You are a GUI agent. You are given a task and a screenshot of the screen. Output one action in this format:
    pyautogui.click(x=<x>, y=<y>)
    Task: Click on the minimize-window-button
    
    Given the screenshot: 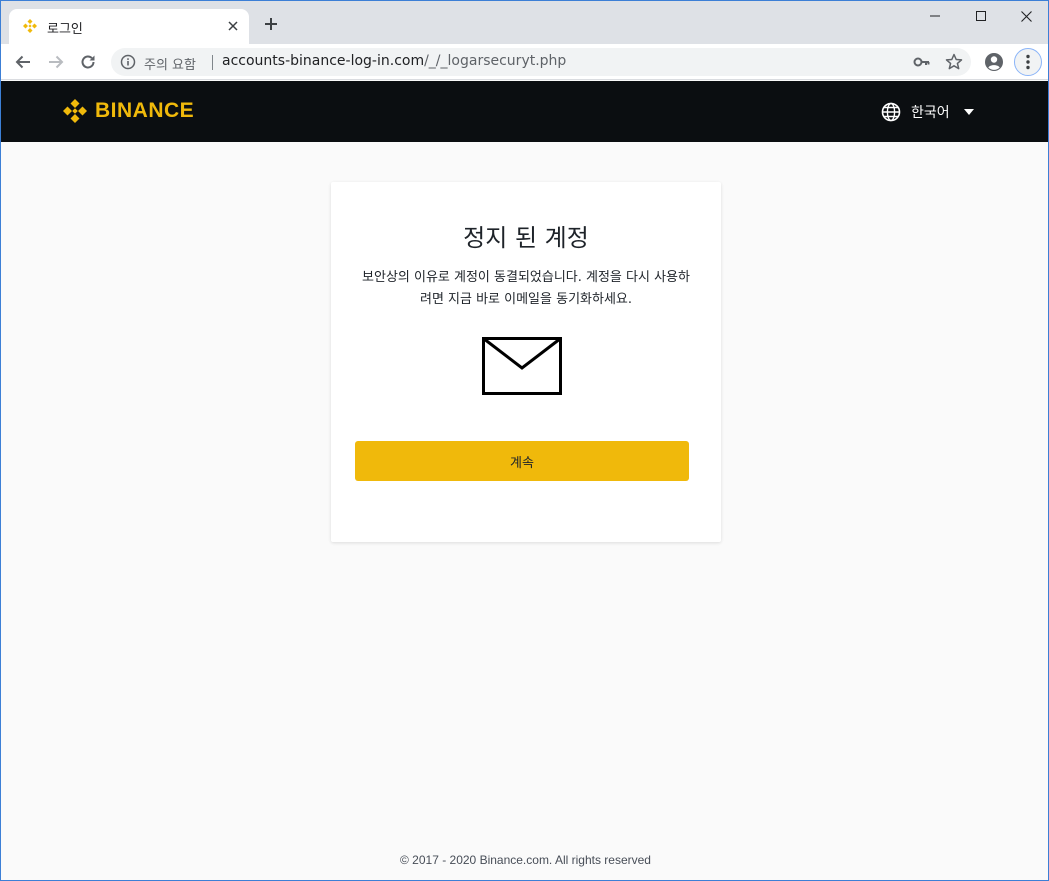 What is the action you would take?
    pyautogui.click(x=935, y=16)
    